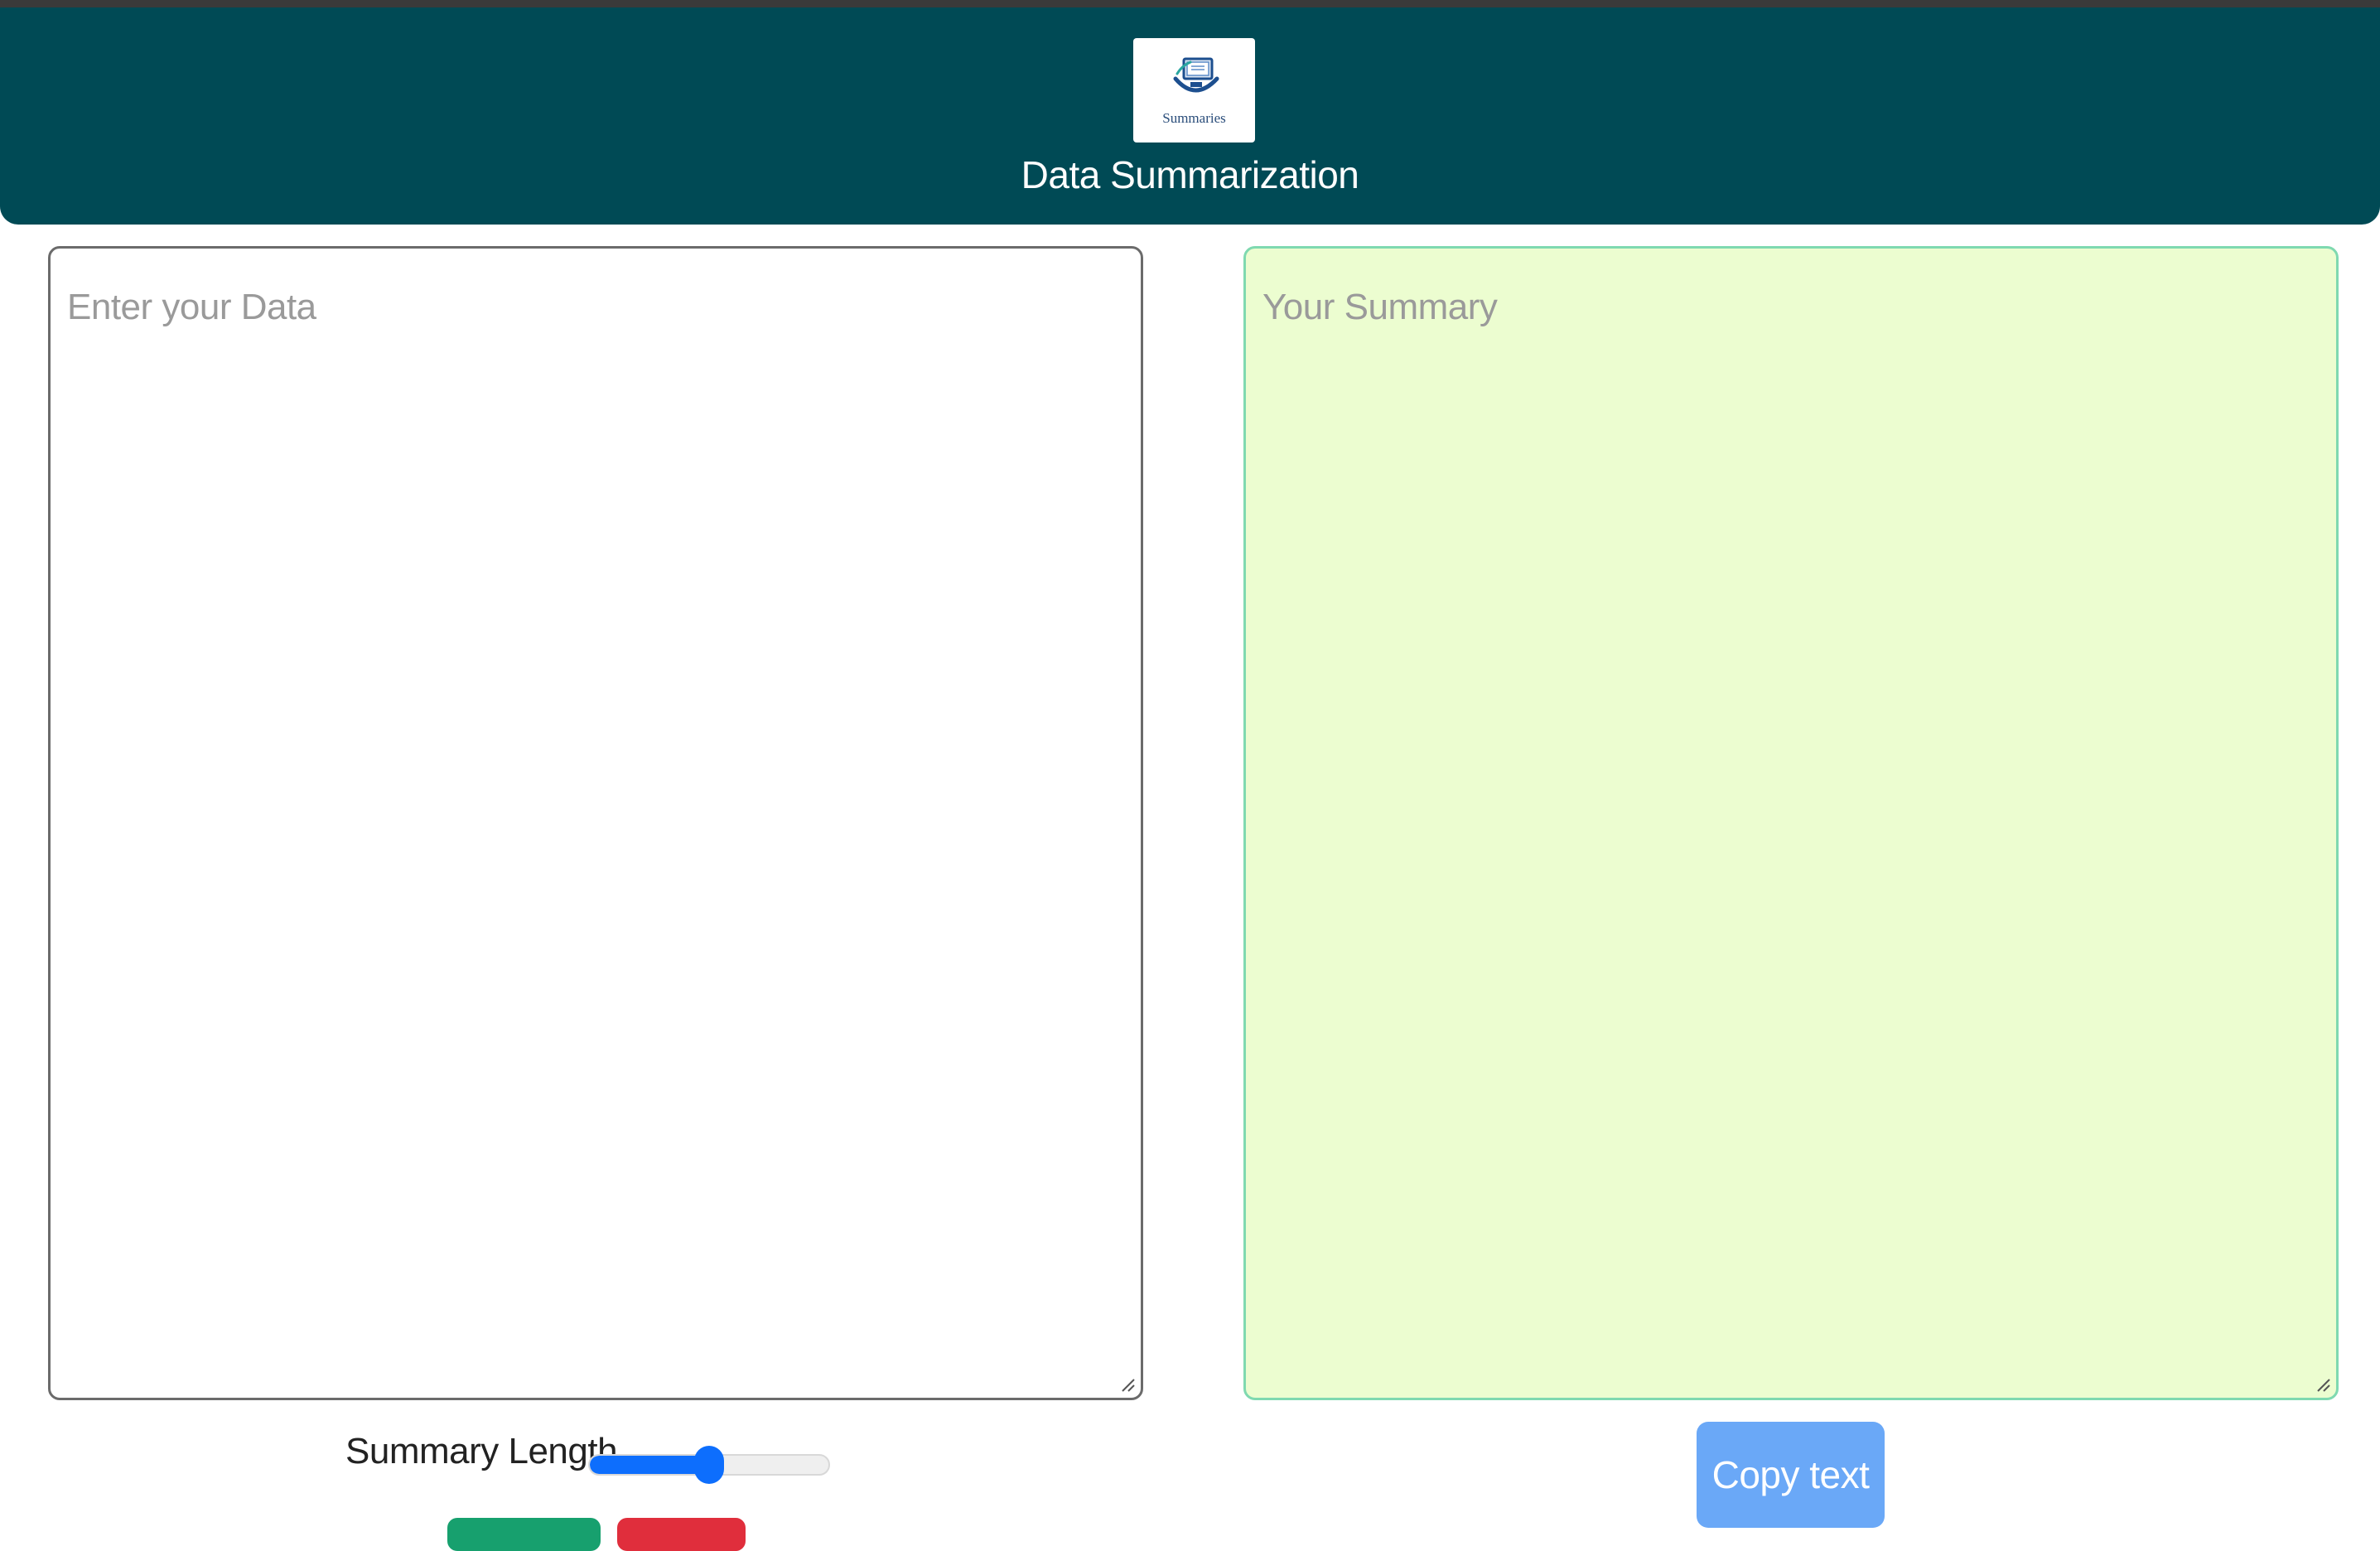  I want to click on app-header: Summaries Data Summarization, so click(1190, 116).